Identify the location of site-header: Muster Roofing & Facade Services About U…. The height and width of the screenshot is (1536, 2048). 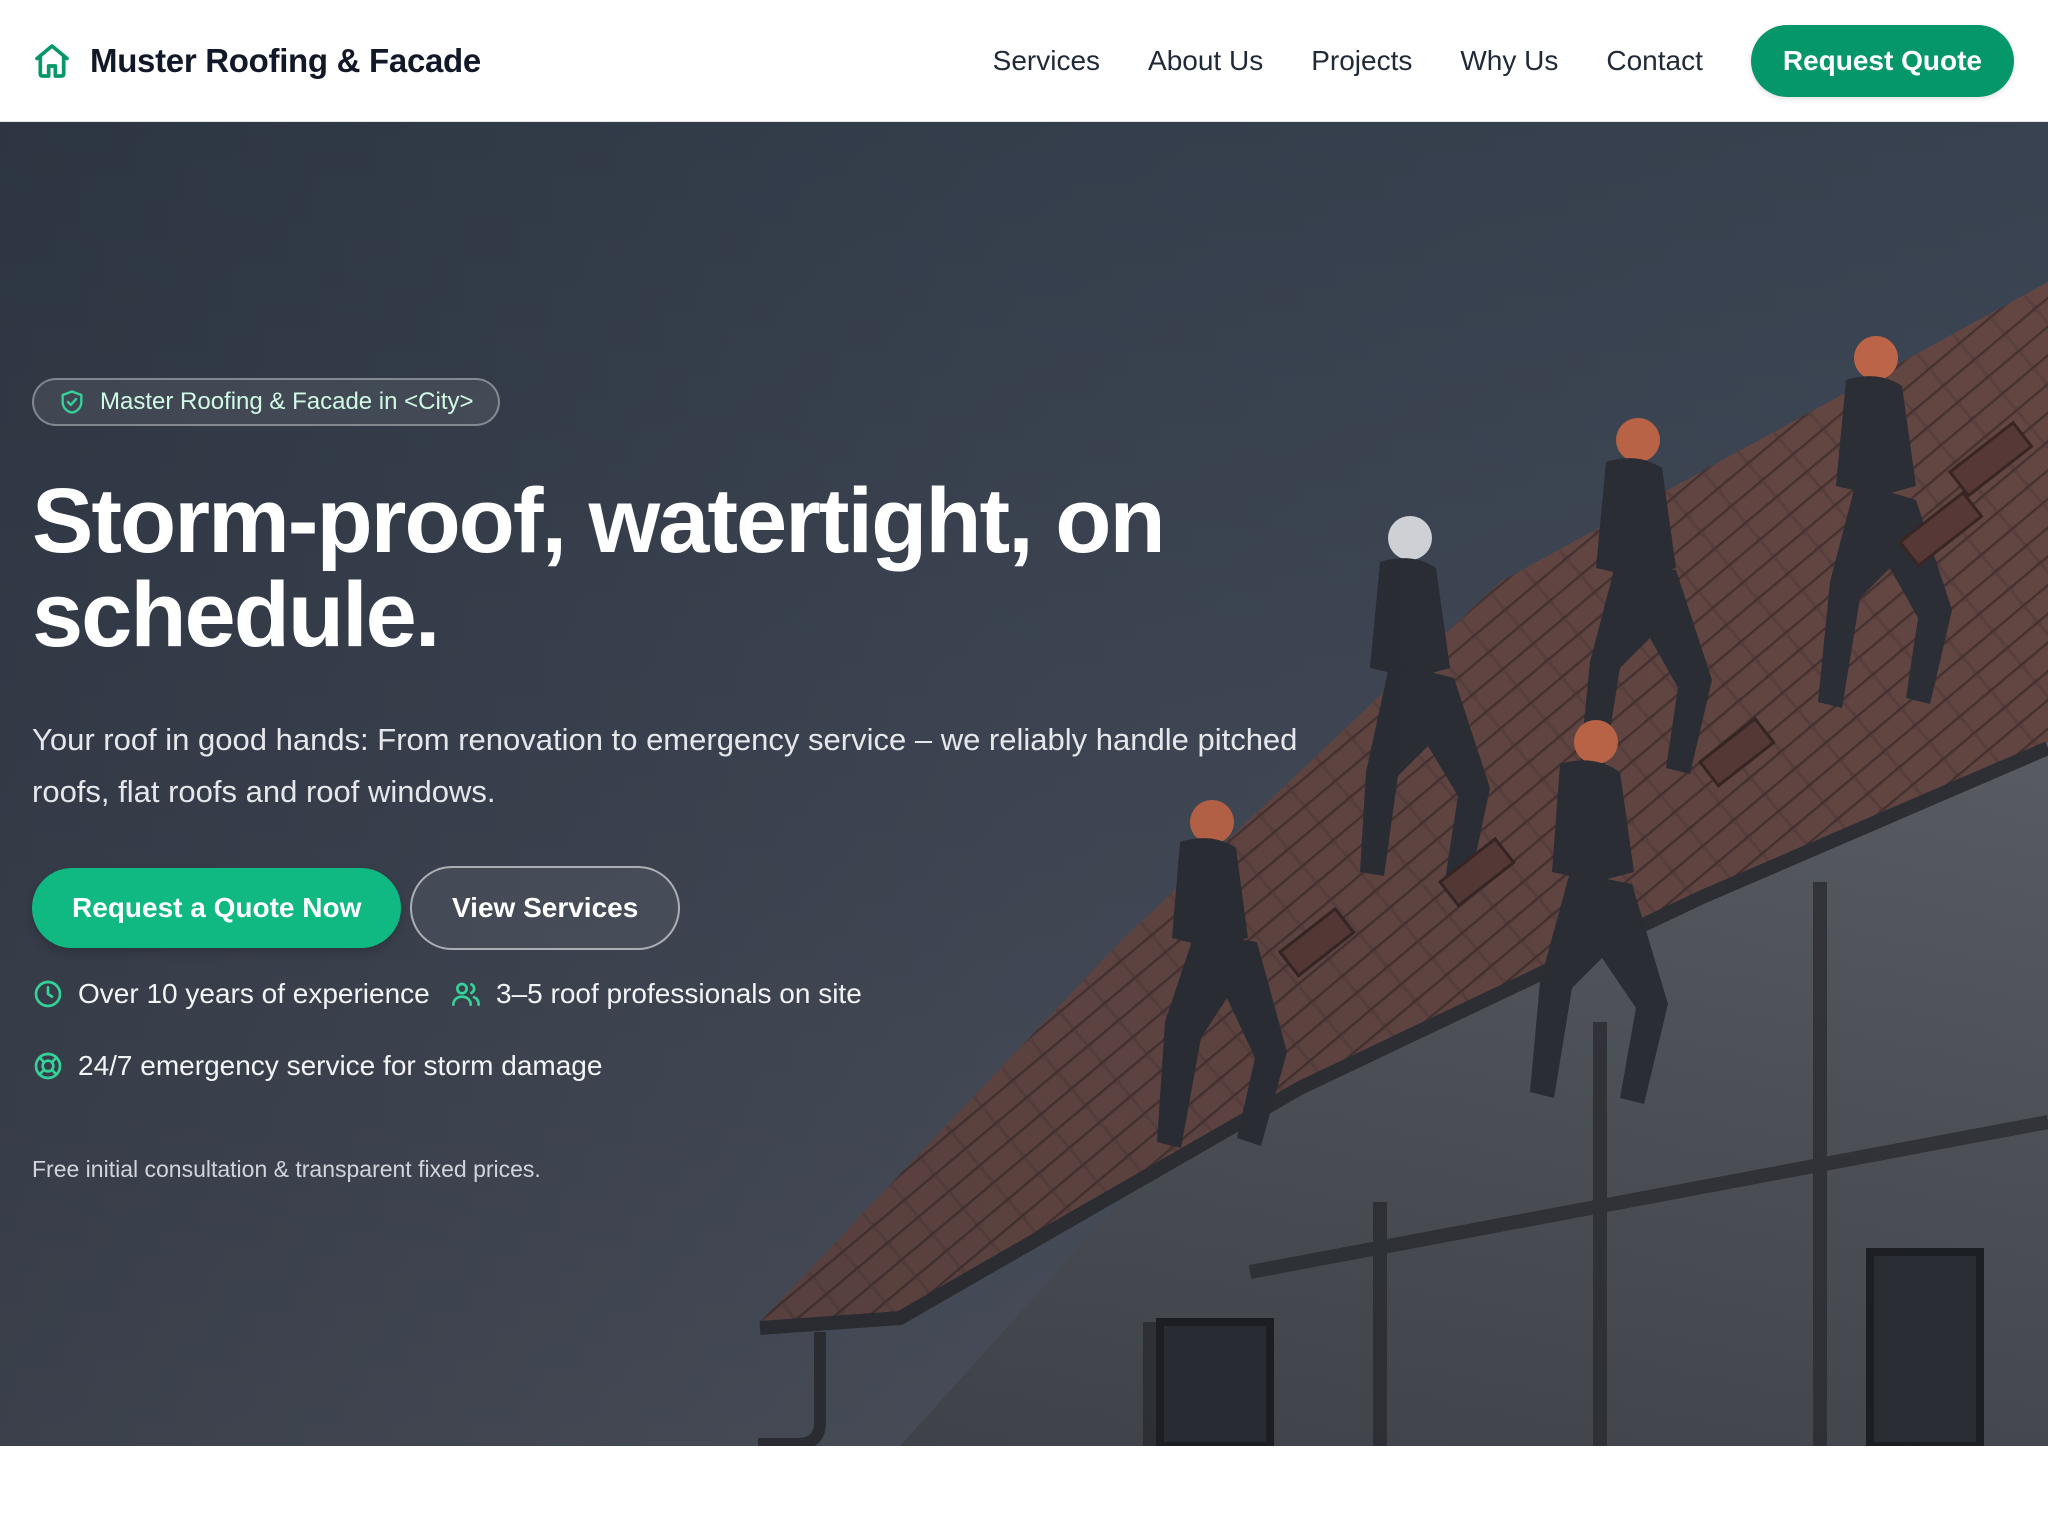
(1024, 61).